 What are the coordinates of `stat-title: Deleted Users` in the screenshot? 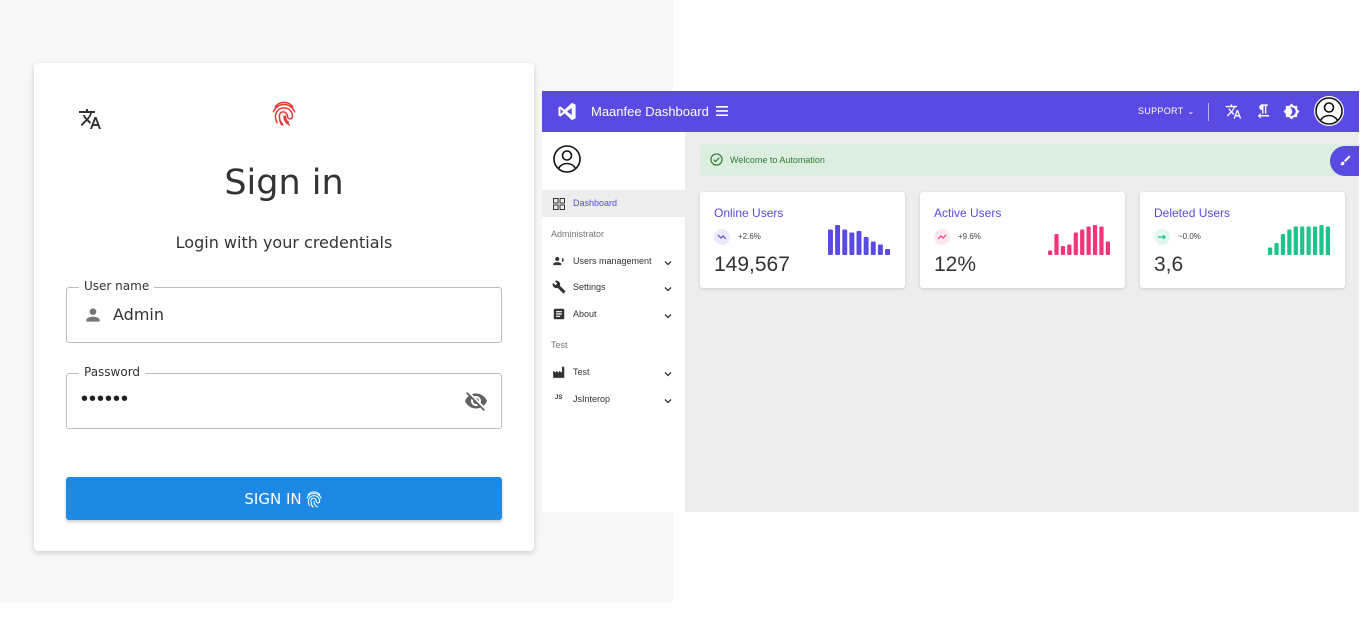 It's located at (1192, 213).